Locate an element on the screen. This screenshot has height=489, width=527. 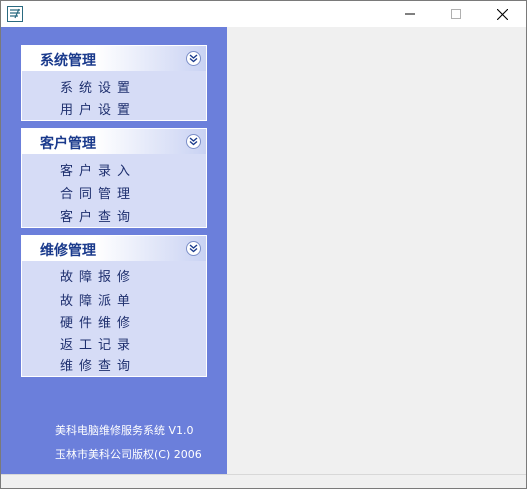
copyright-text: 玉林市美科公司版权(C) 2006 is located at coordinates (128, 454).